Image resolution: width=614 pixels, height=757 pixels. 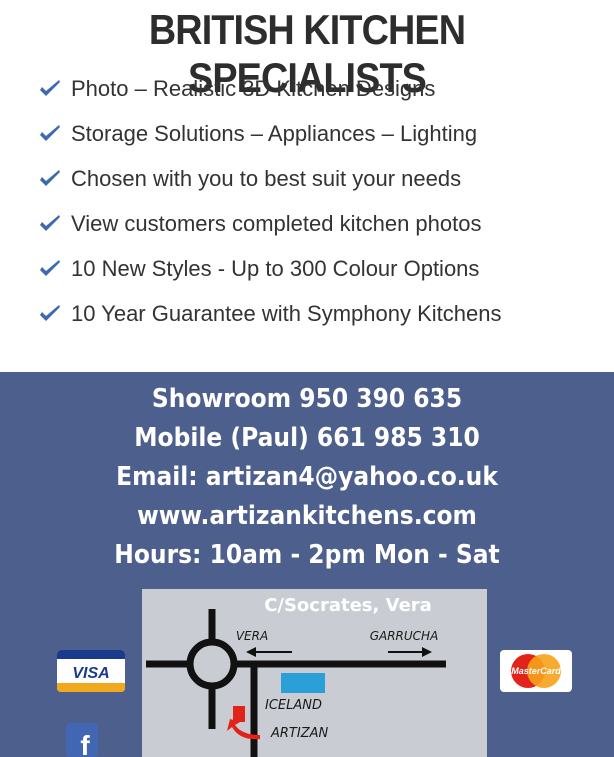 I want to click on website-url: www.artizankitchens.com, so click(x=307, y=516).